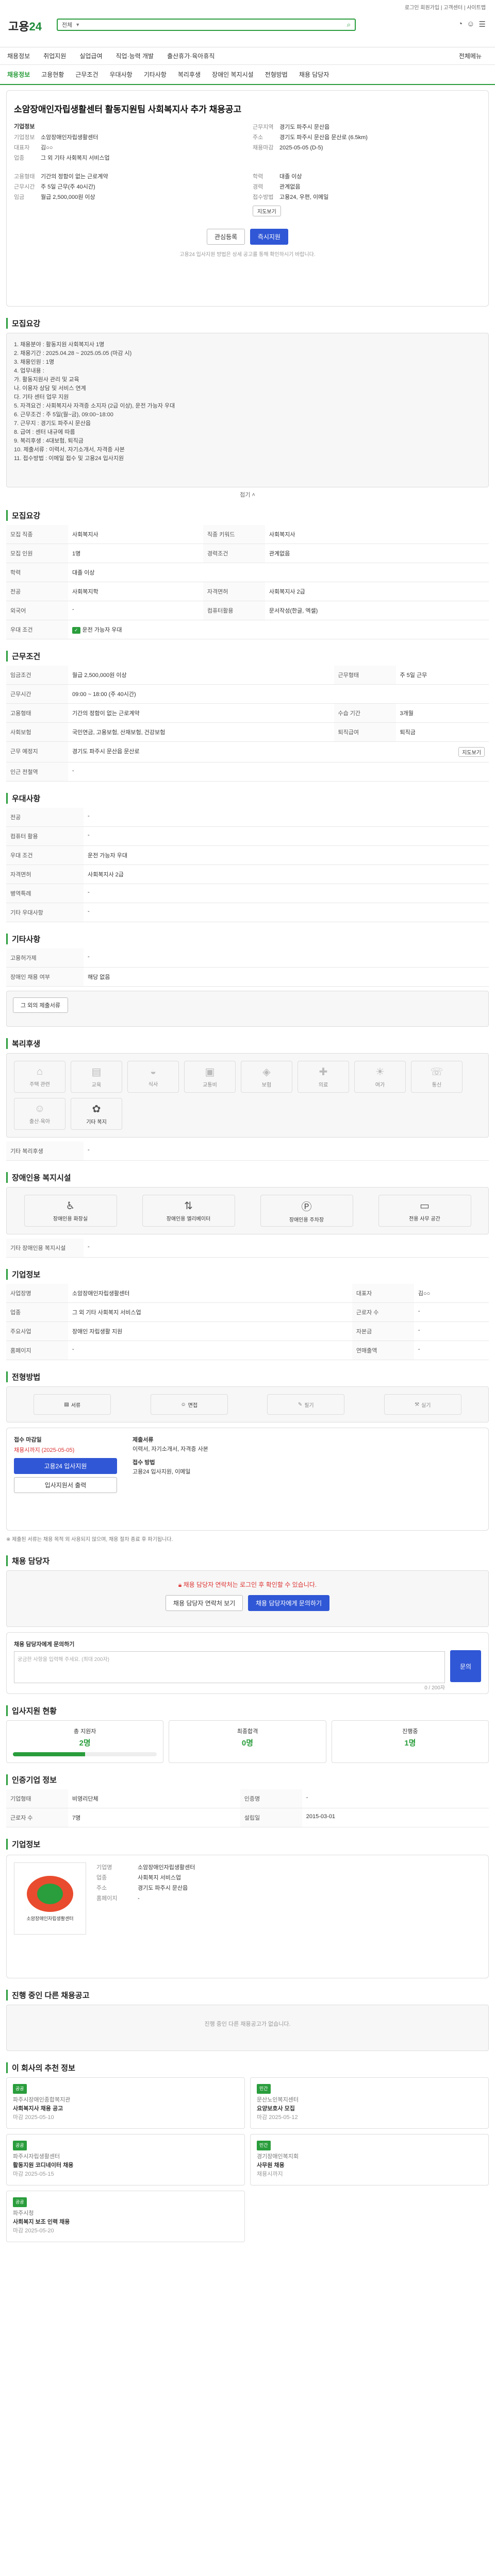 Image resolution: width=495 pixels, height=2576 pixels. I want to click on cell-value: 국민연금, 고용보험, 산재보험, 건강보험, so click(201, 732).